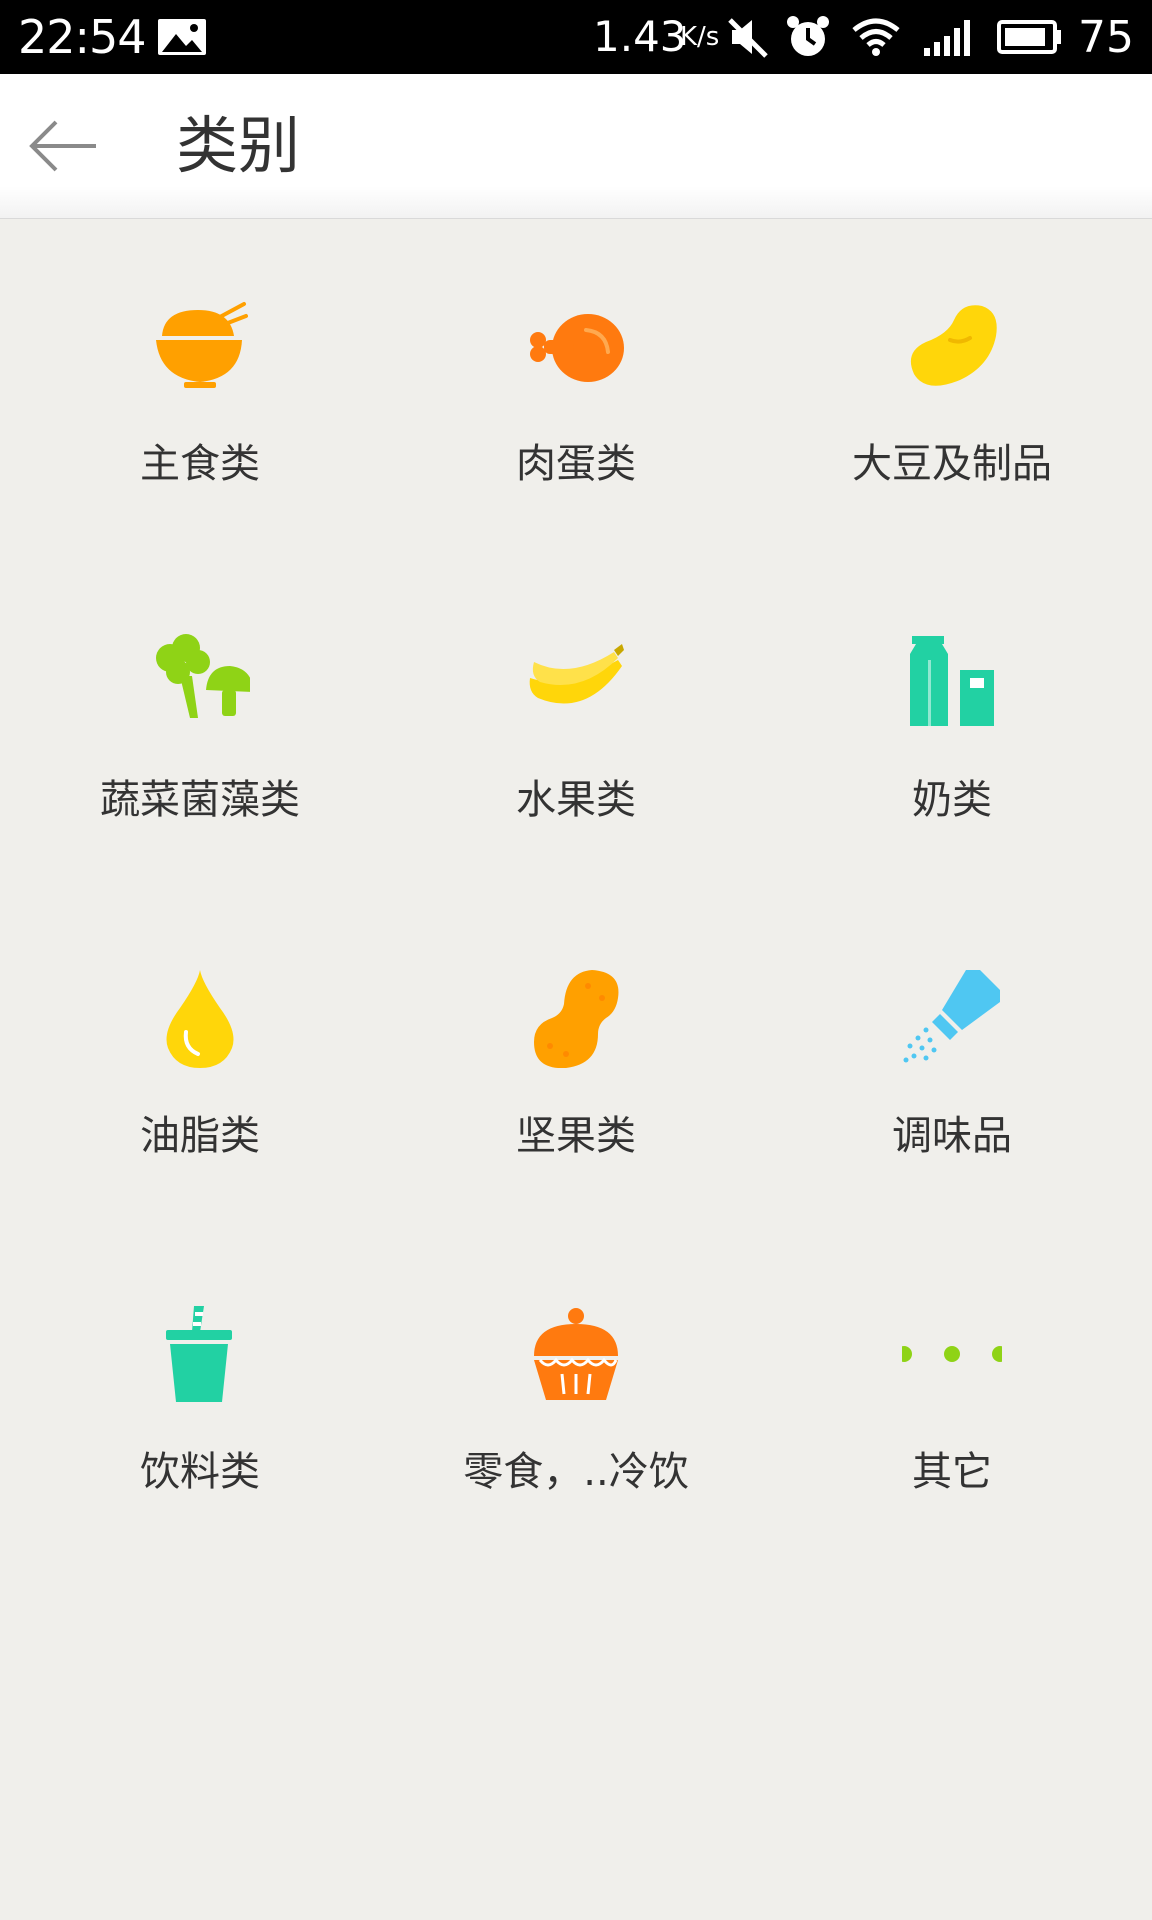  I want to click on category-item-drinks: 饮料类, so click(200, 1396).